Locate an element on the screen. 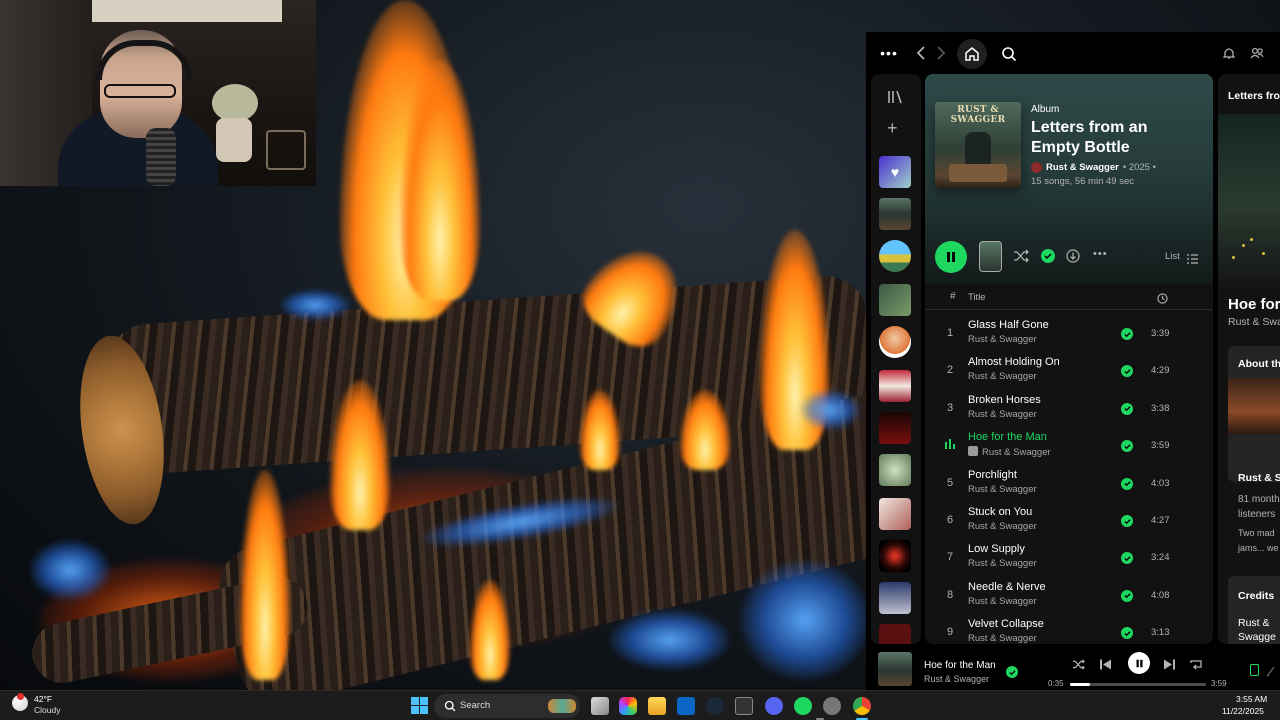 This screenshot has height=720, width=1280. more-options-icon: ••• is located at coordinates (889, 53).